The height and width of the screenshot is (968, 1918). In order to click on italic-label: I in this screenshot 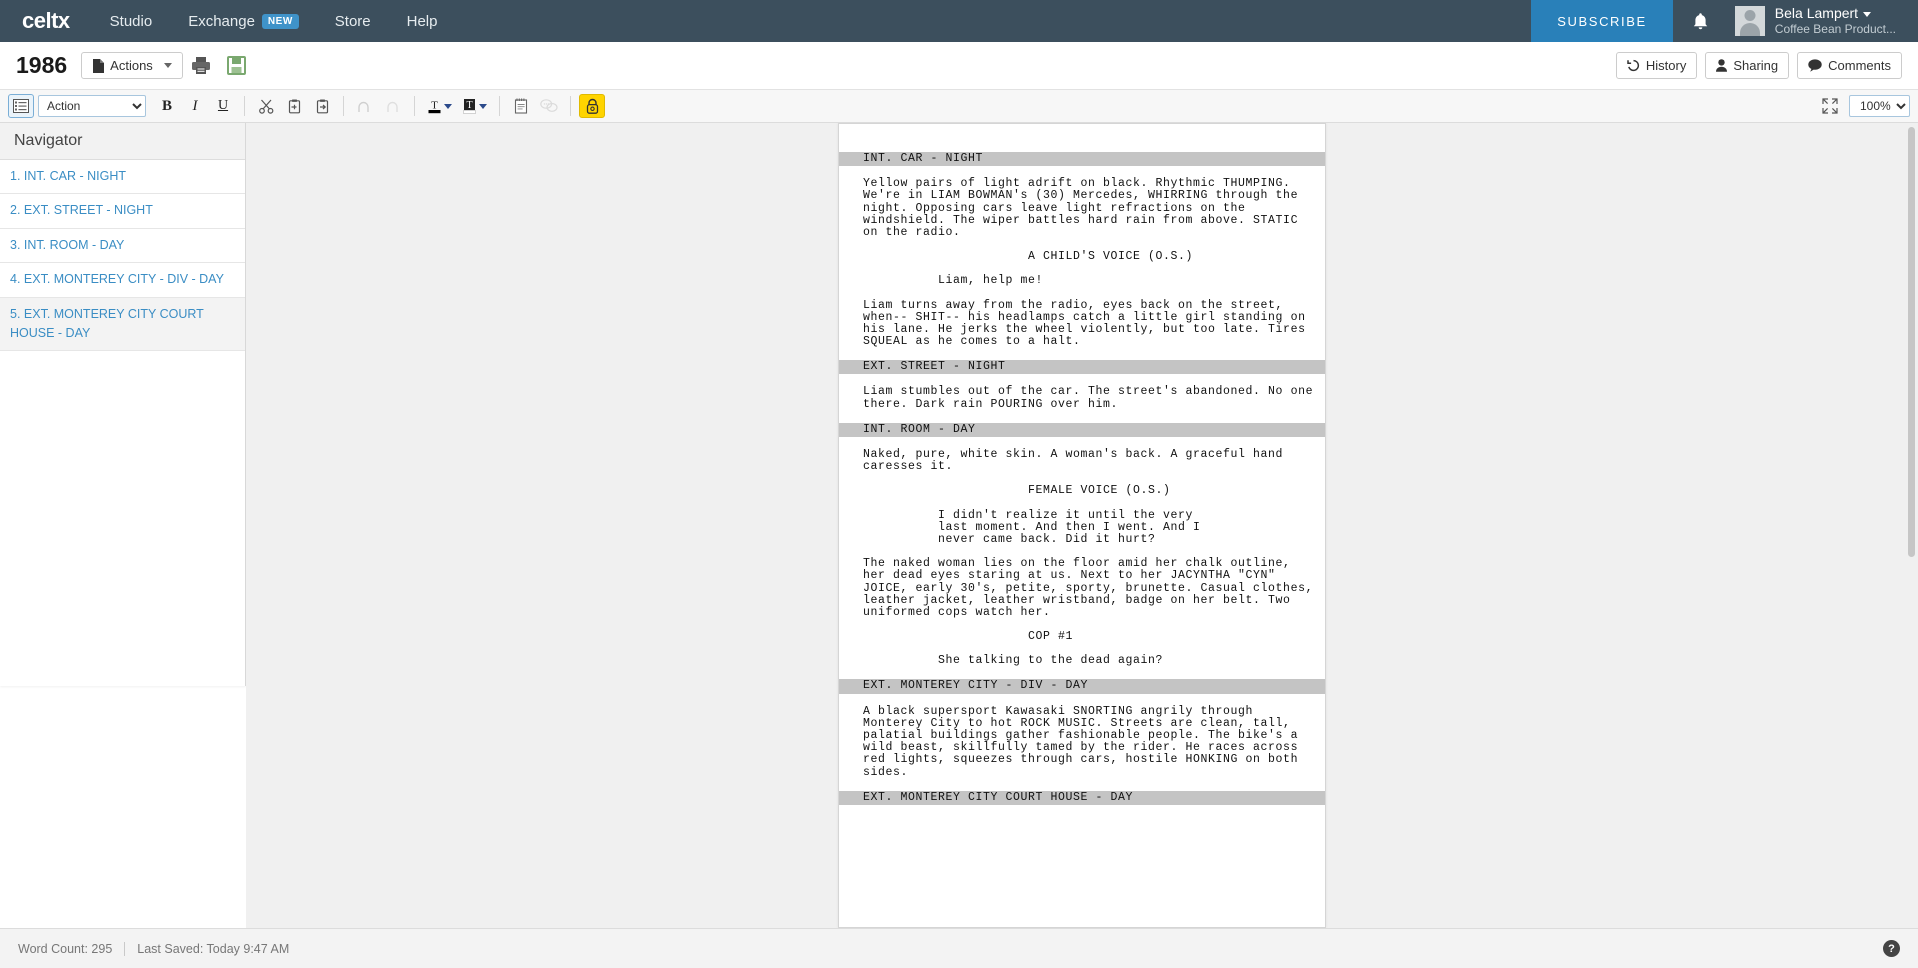, I will do `click(195, 105)`.